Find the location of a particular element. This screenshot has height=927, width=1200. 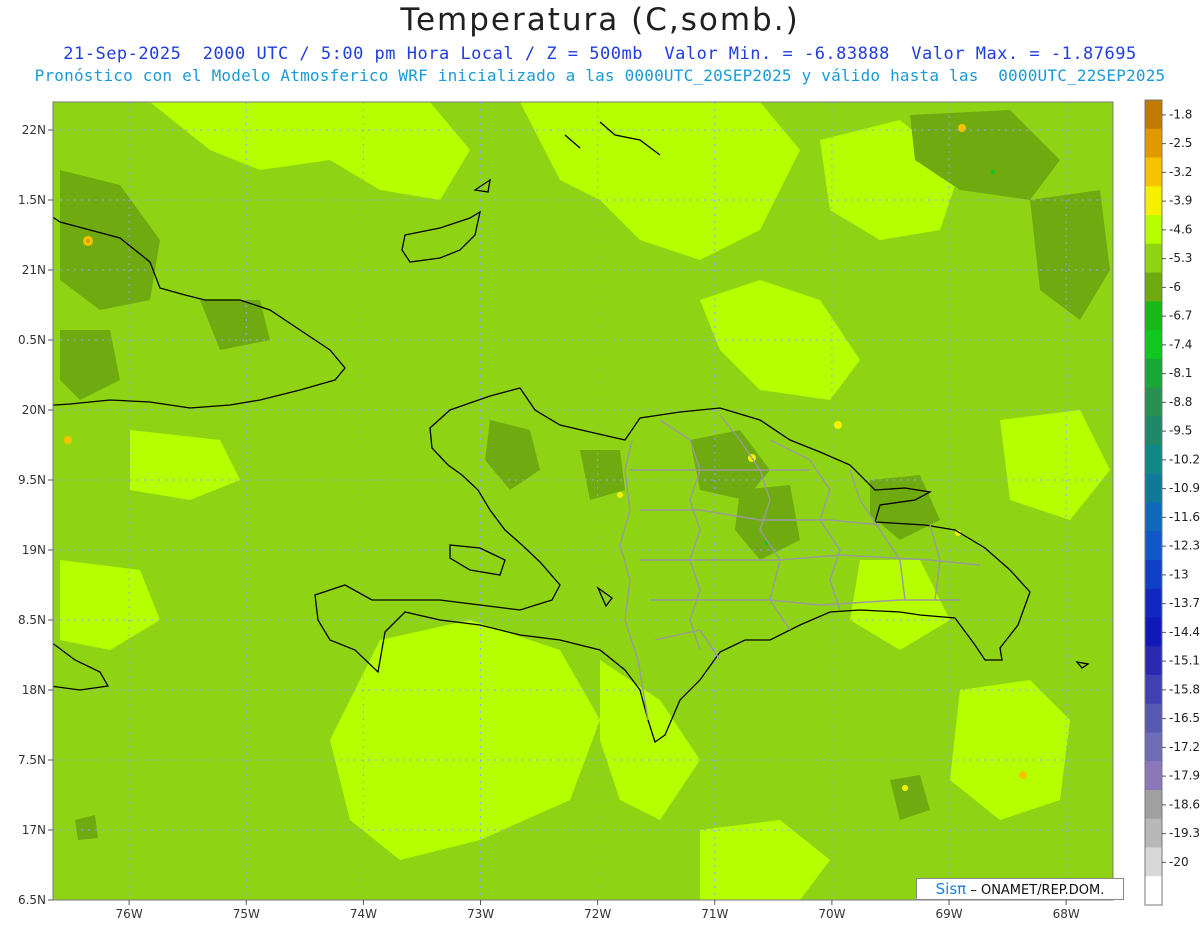

lat-tick-label: 17N is located at coordinates (34, 830).